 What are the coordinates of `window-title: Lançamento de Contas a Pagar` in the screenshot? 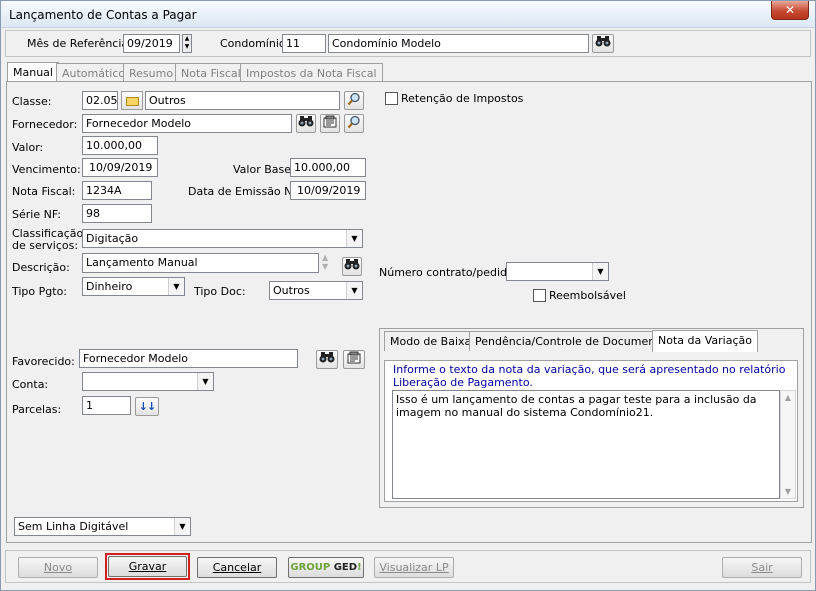 It's located at (103, 15).